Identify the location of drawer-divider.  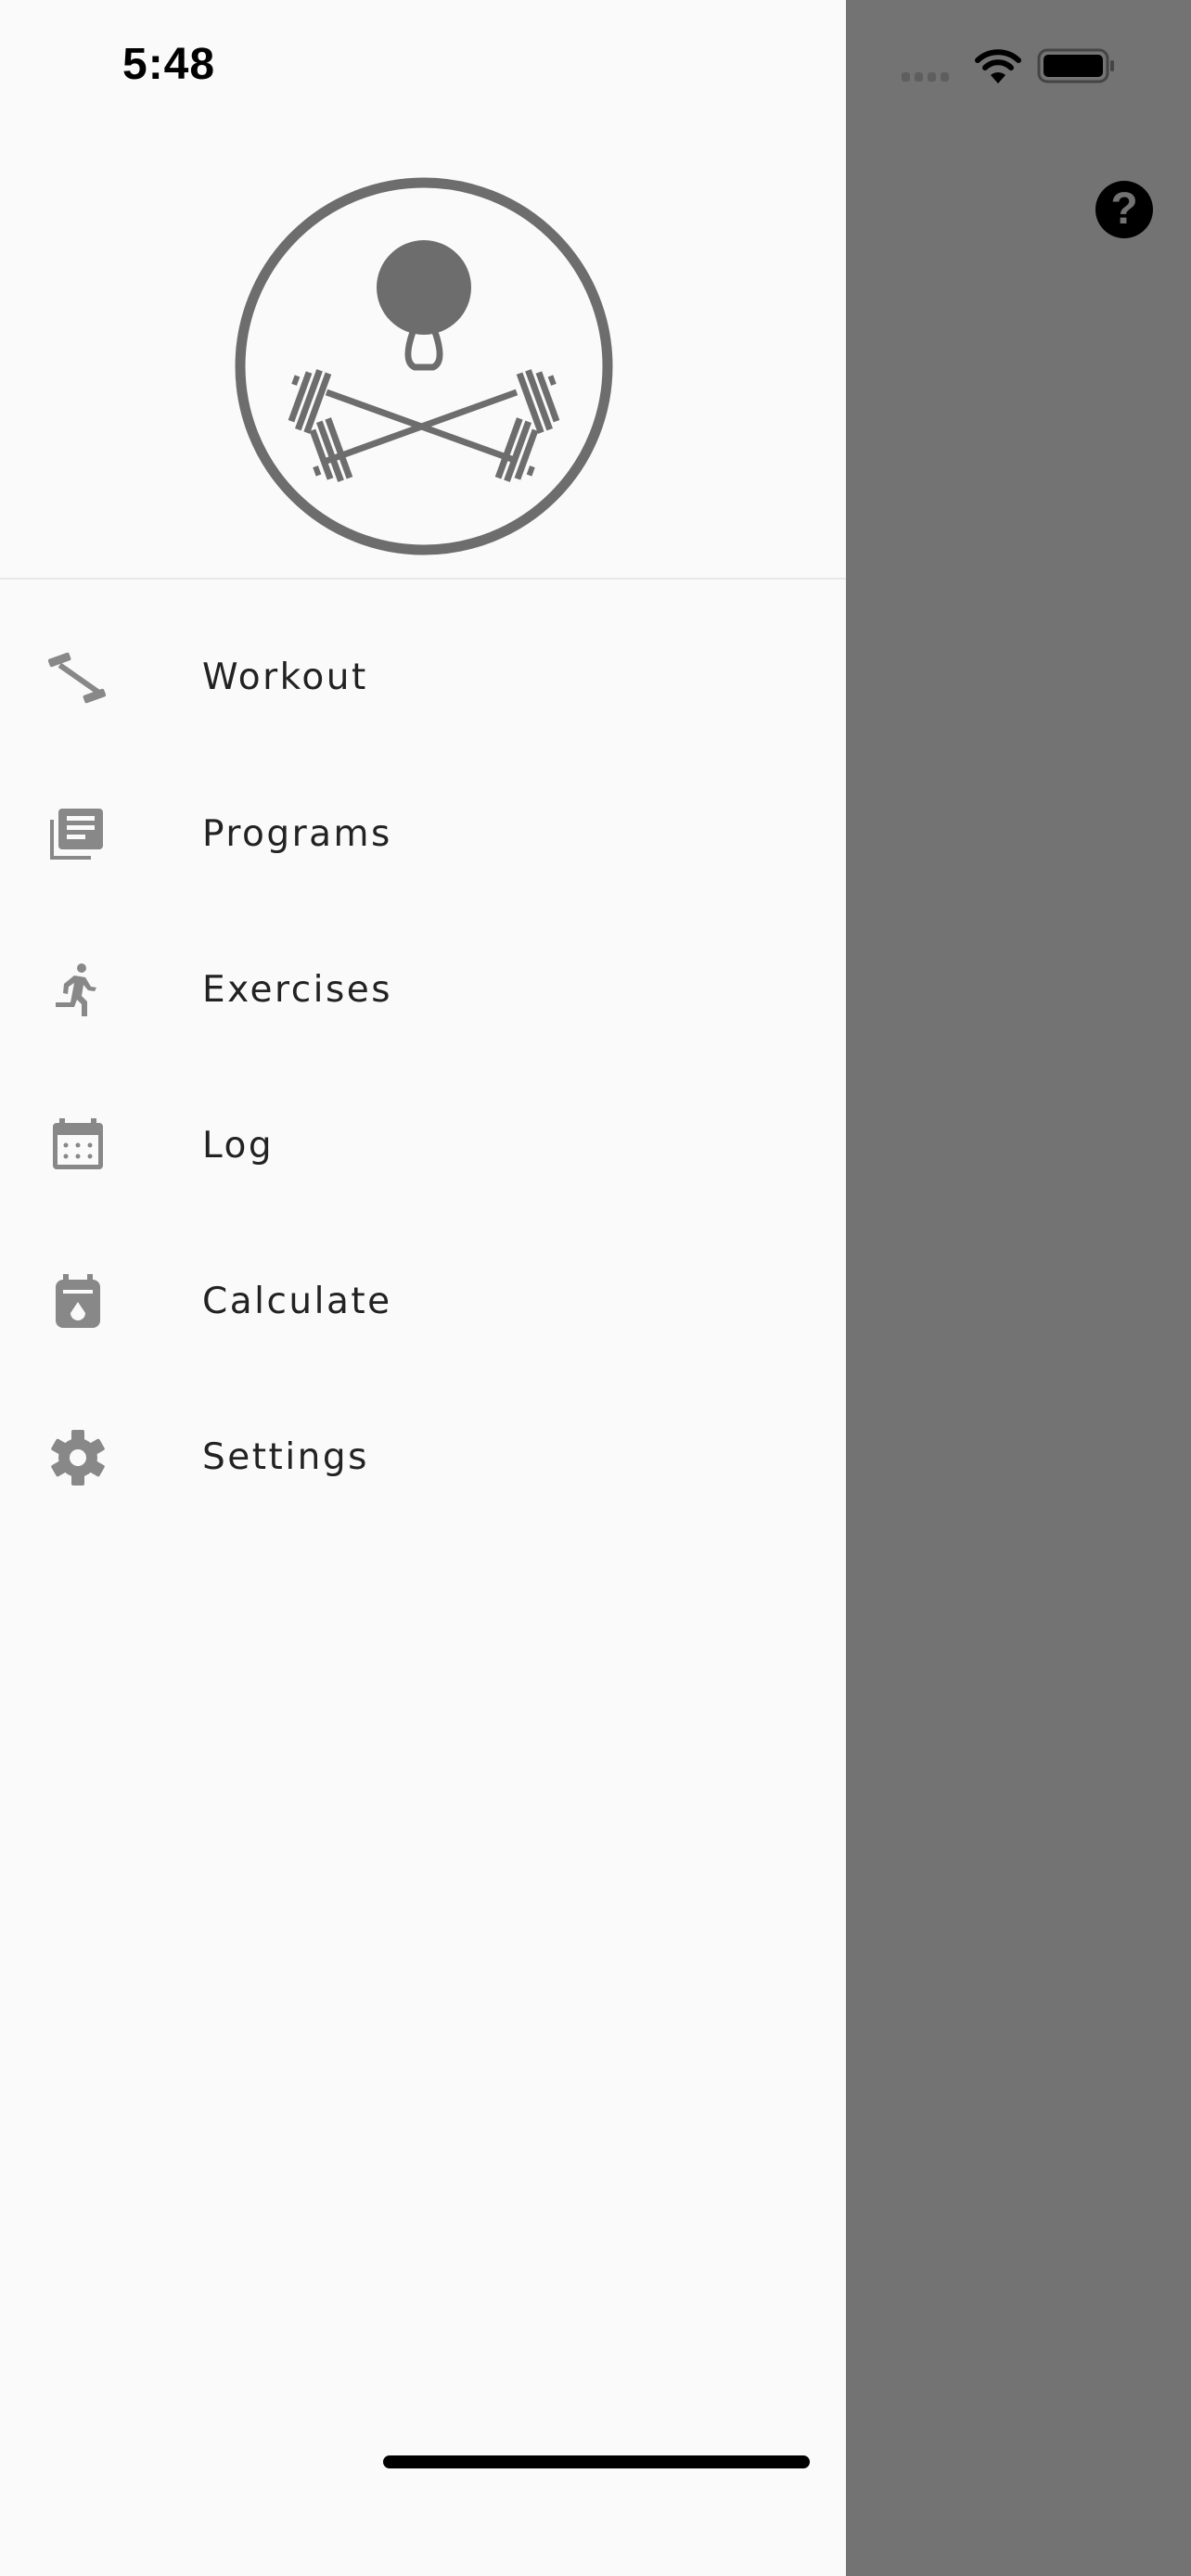
(423, 579).